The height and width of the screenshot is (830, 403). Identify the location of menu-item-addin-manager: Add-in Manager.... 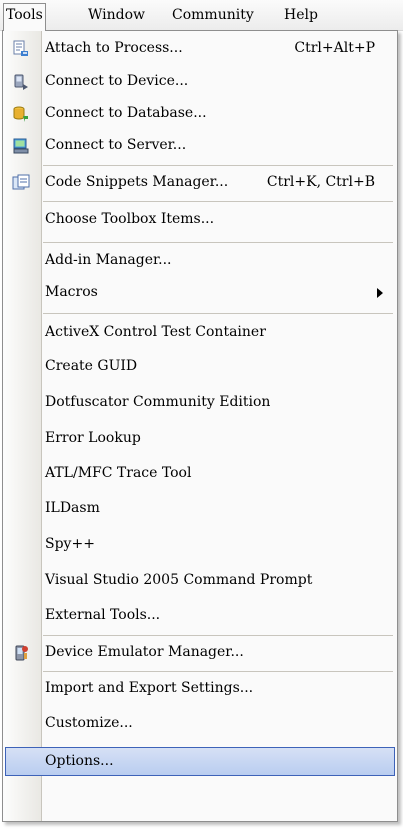
(200, 260).